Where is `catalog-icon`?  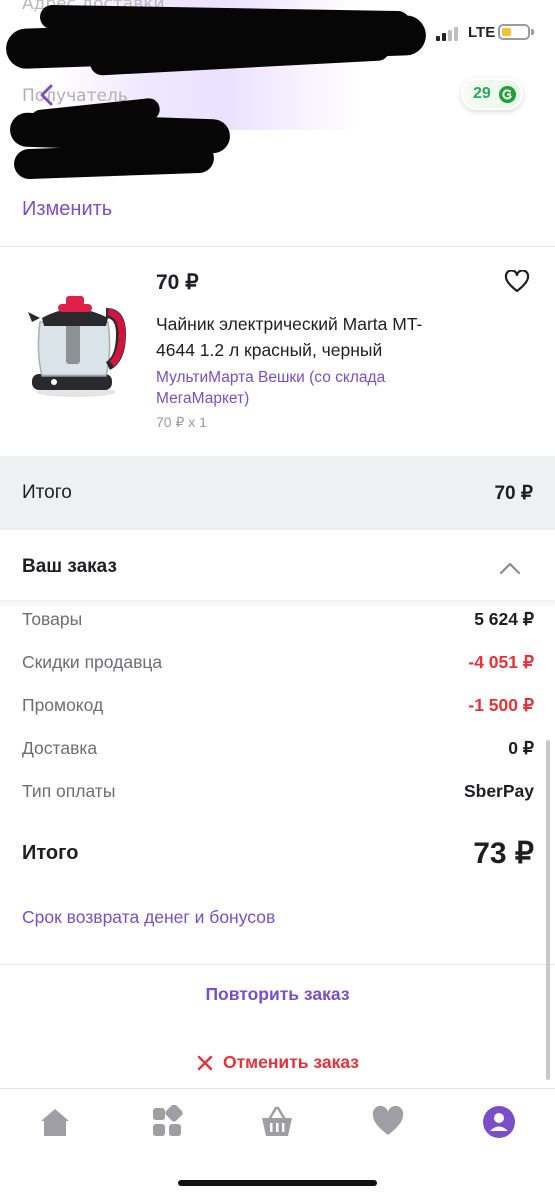 catalog-icon is located at coordinates (167, 1122).